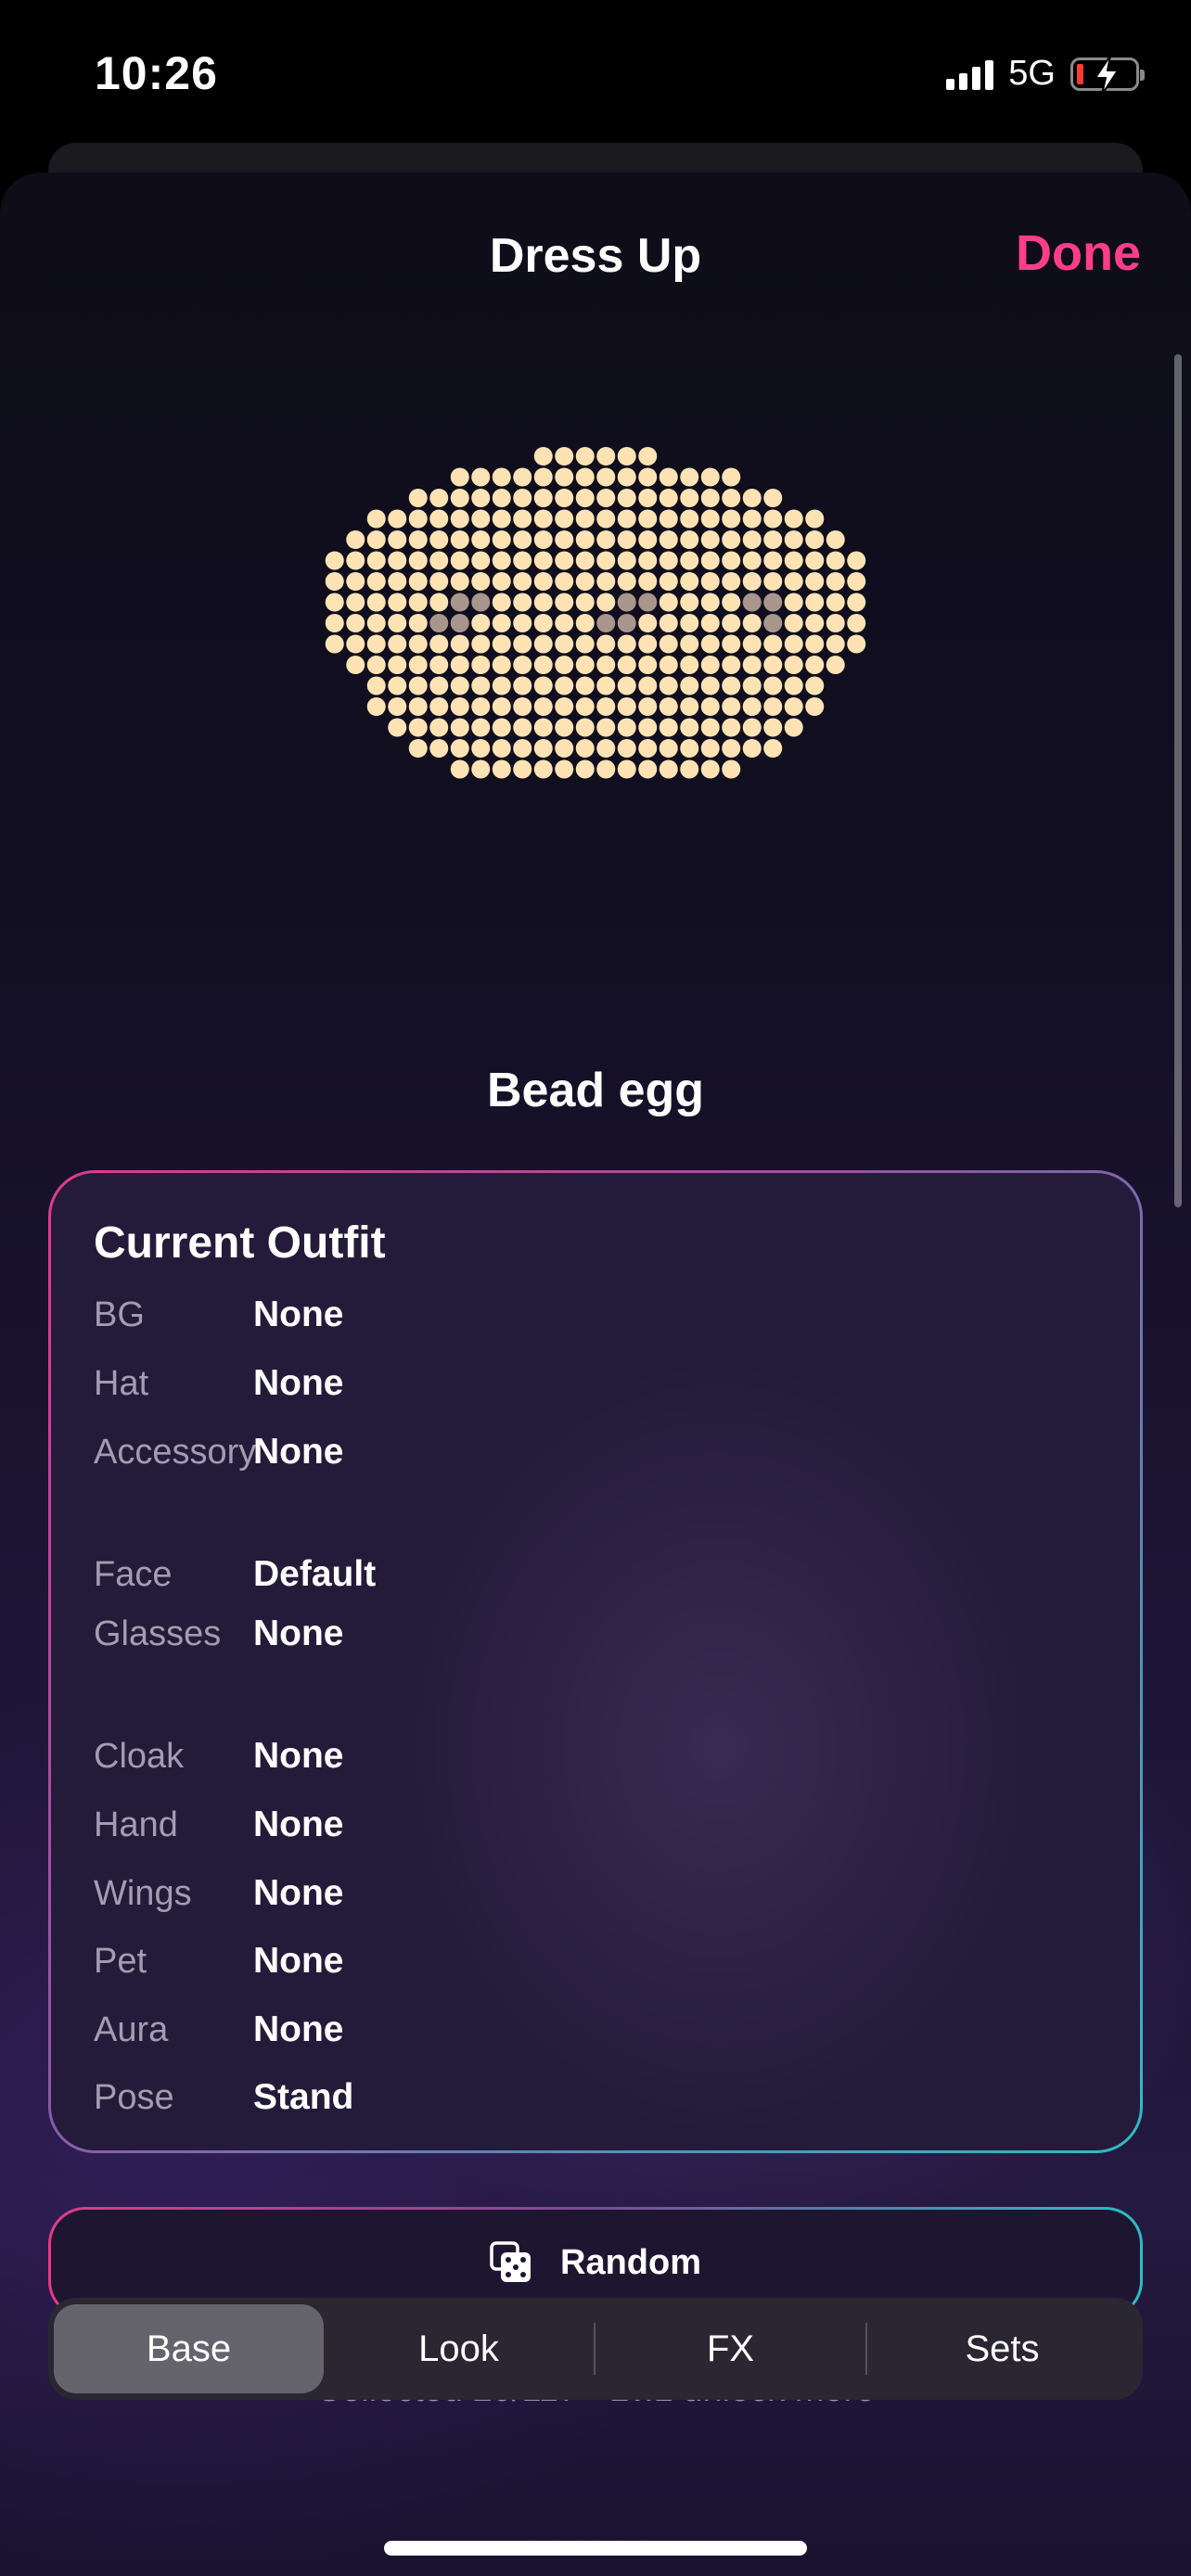 This screenshot has height=2576, width=1191. What do you see at coordinates (139, 1756) in the screenshot?
I see `outfit-key: Cloak` at bounding box center [139, 1756].